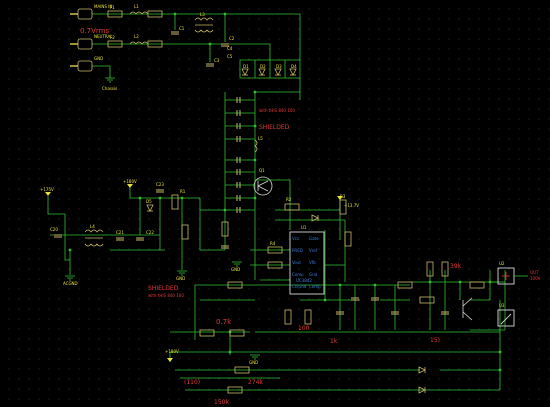  What do you see at coordinates (136, 6) in the screenshot?
I see `l1-label: L1` at bounding box center [136, 6].